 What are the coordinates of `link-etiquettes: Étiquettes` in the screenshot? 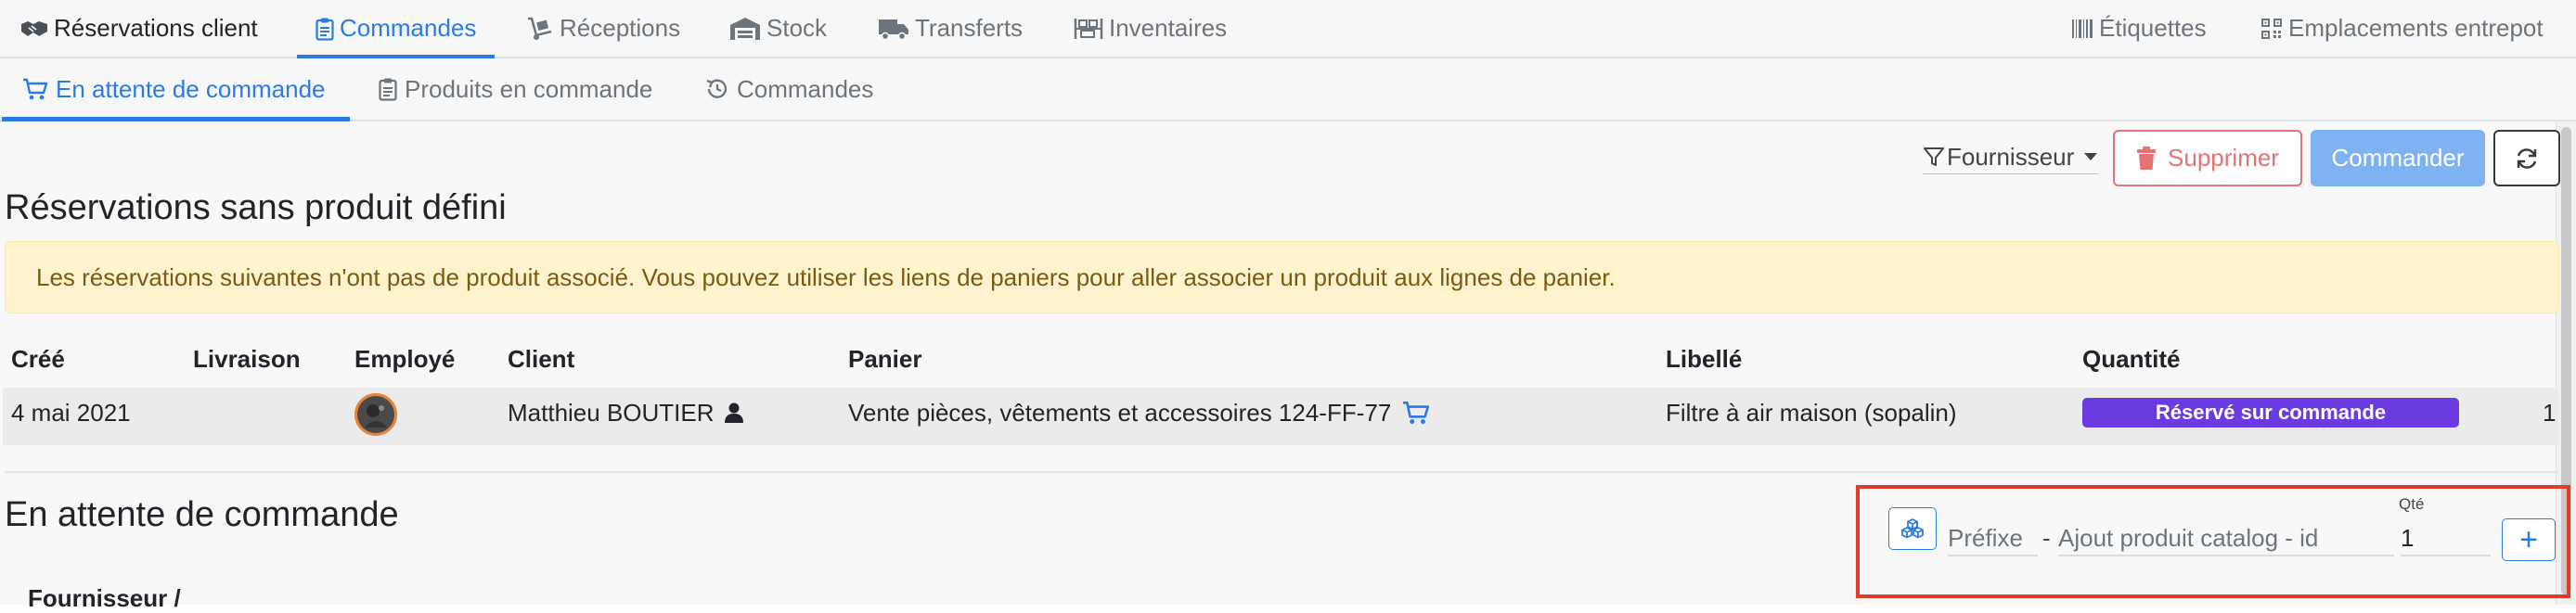 It's located at (2139, 28).